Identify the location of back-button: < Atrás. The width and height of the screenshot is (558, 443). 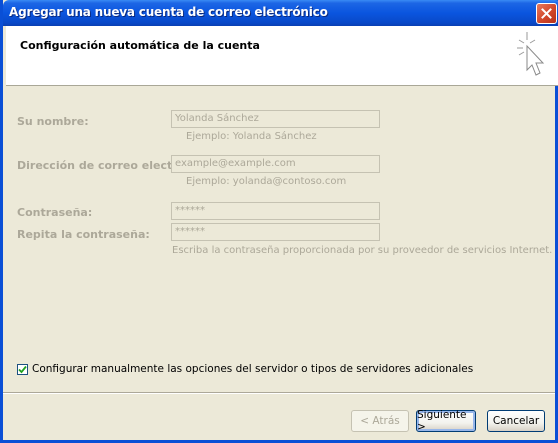
(380, 421).